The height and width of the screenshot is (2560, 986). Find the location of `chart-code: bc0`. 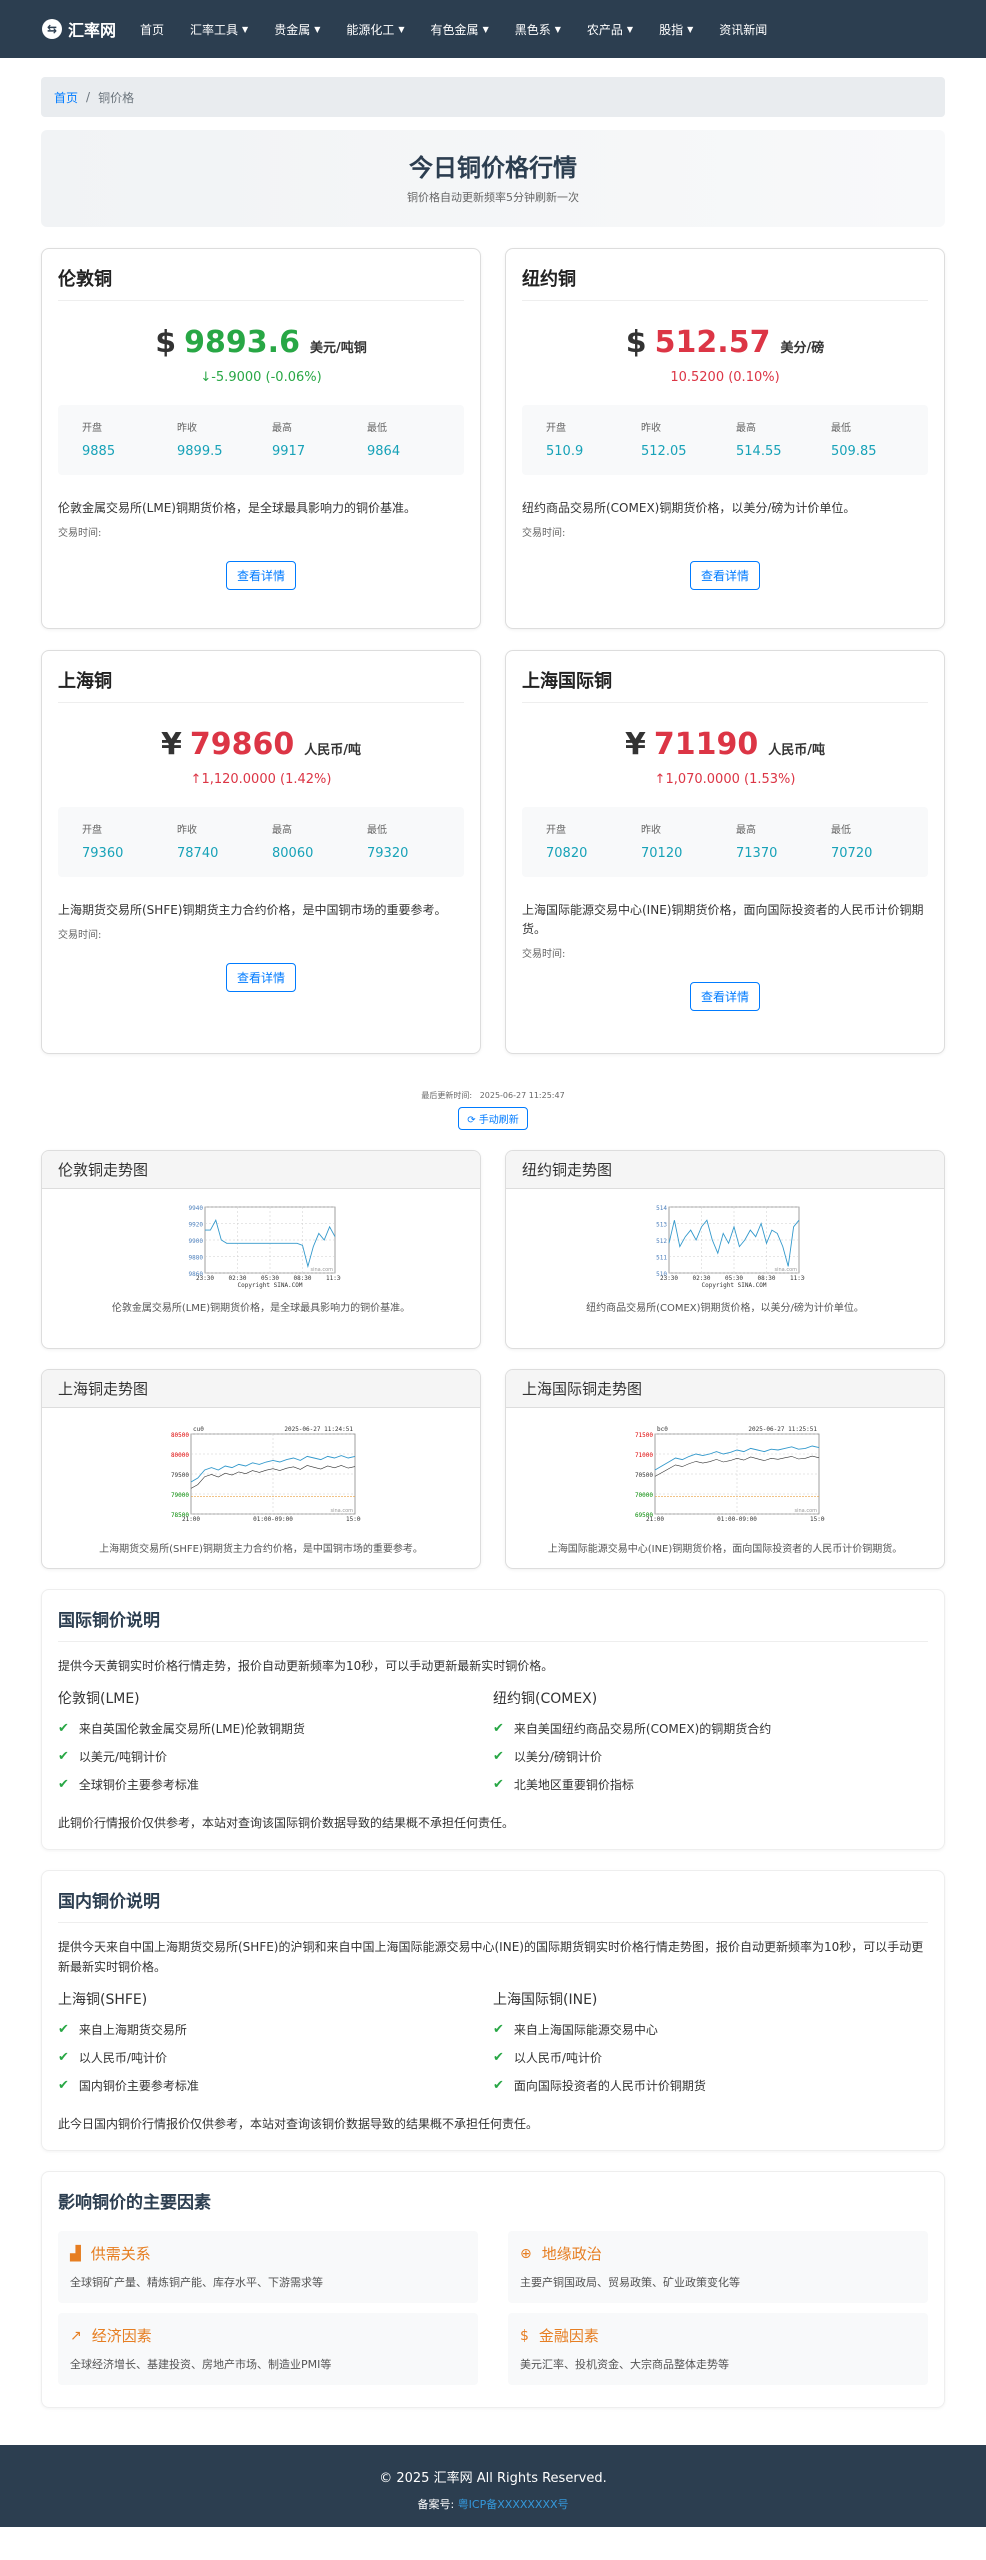

chart-code: bc0 is located at coordinates (662, 1429).